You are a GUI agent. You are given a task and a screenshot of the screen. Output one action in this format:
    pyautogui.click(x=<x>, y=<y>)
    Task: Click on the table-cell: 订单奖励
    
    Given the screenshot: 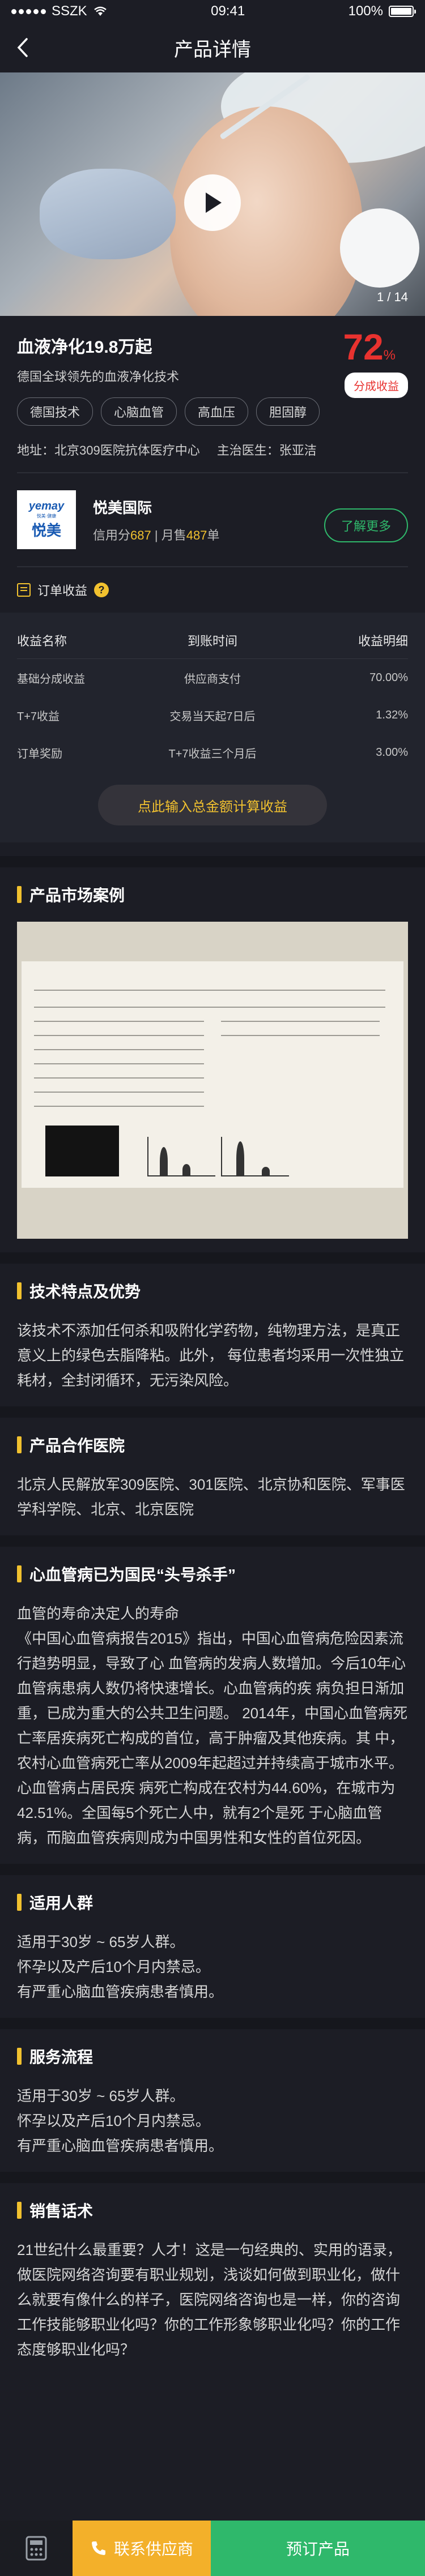 What is the action you would take?
    pyautogui.click(x=39, y=753)
    